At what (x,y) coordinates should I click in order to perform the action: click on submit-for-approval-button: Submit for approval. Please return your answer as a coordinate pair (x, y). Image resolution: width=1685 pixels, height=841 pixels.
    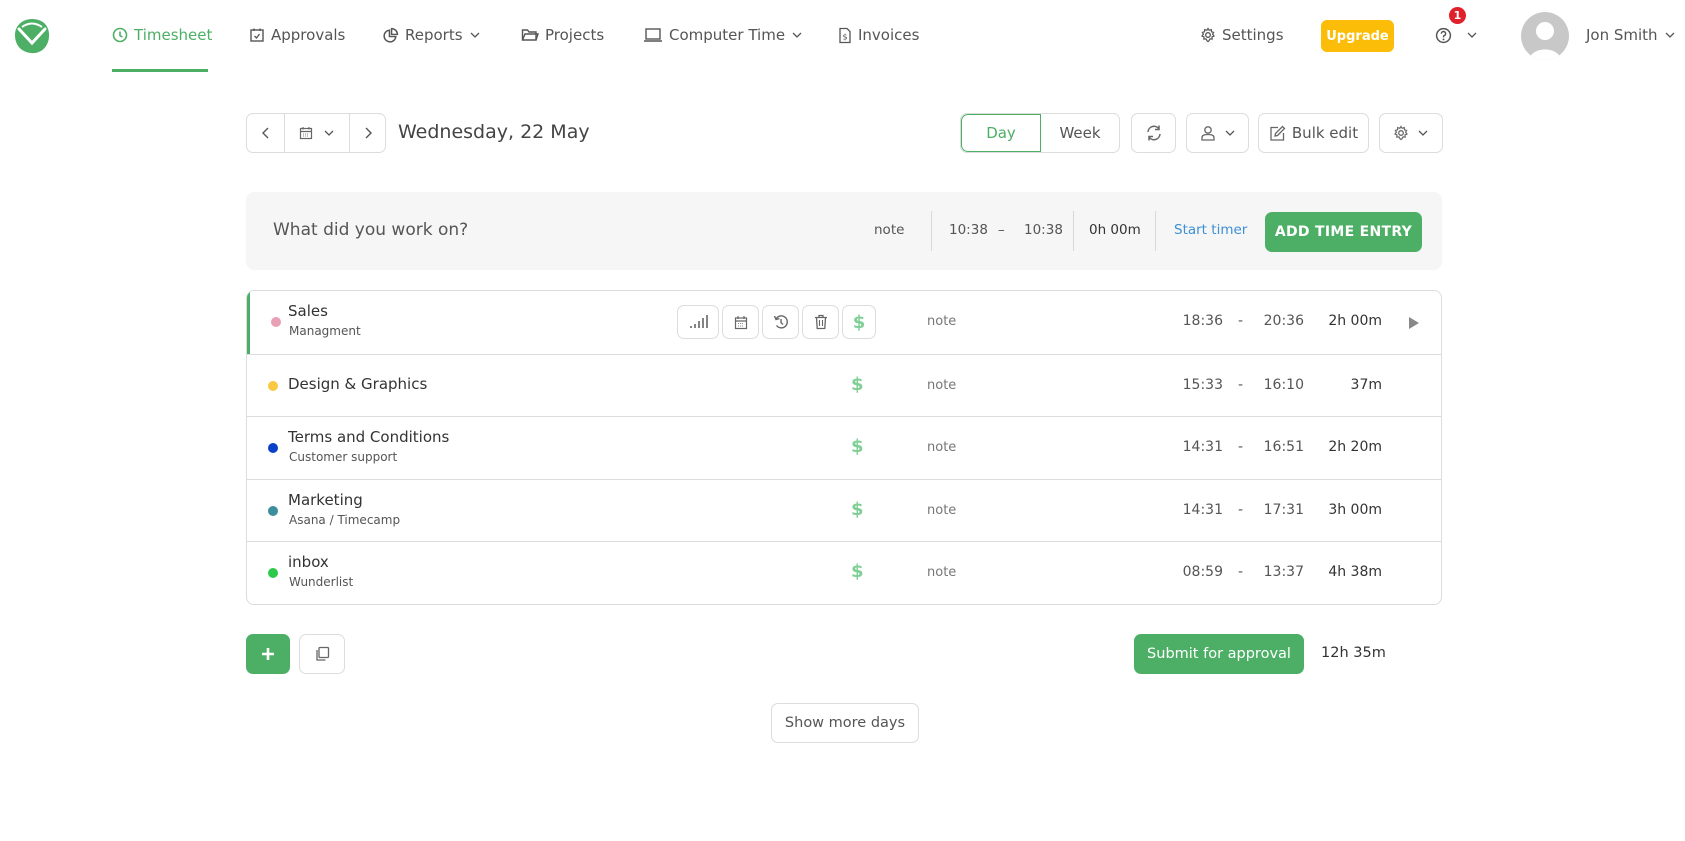
    Looking at the image, I should click on (1219, 654).